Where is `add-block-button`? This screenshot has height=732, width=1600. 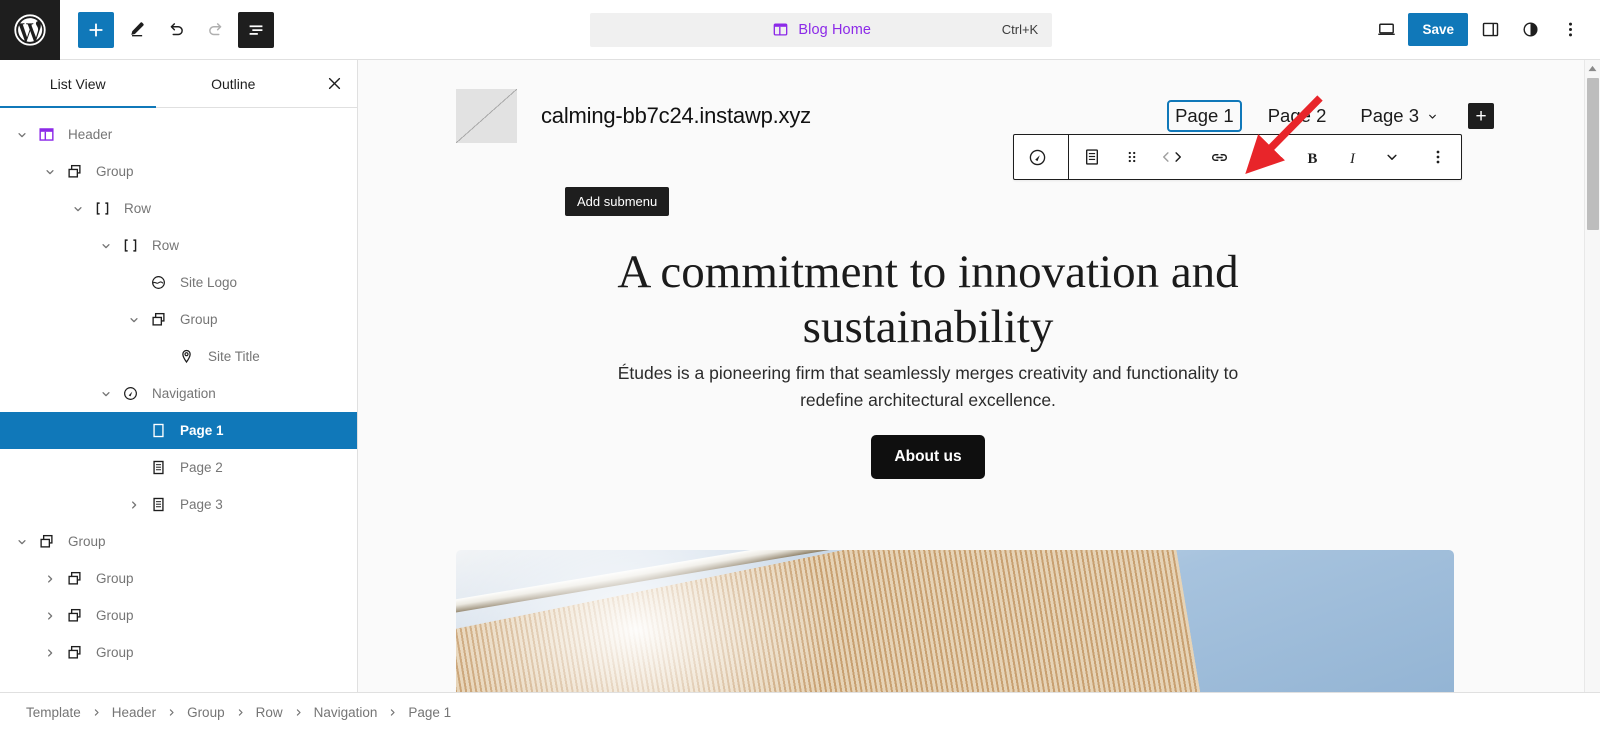 add-block-button is located at coordinates (96, 29).